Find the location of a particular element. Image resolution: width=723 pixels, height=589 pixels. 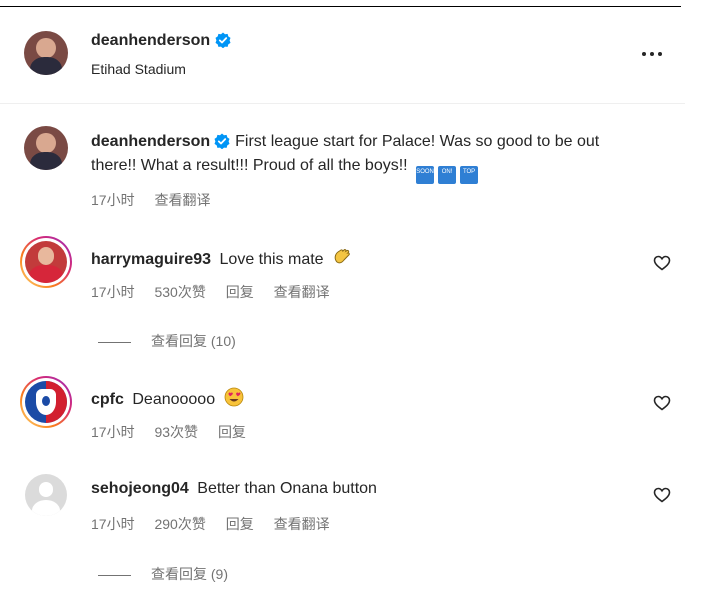

comment-row: sehojeong04 Better than Onana button is located at coordinates (234, 489).